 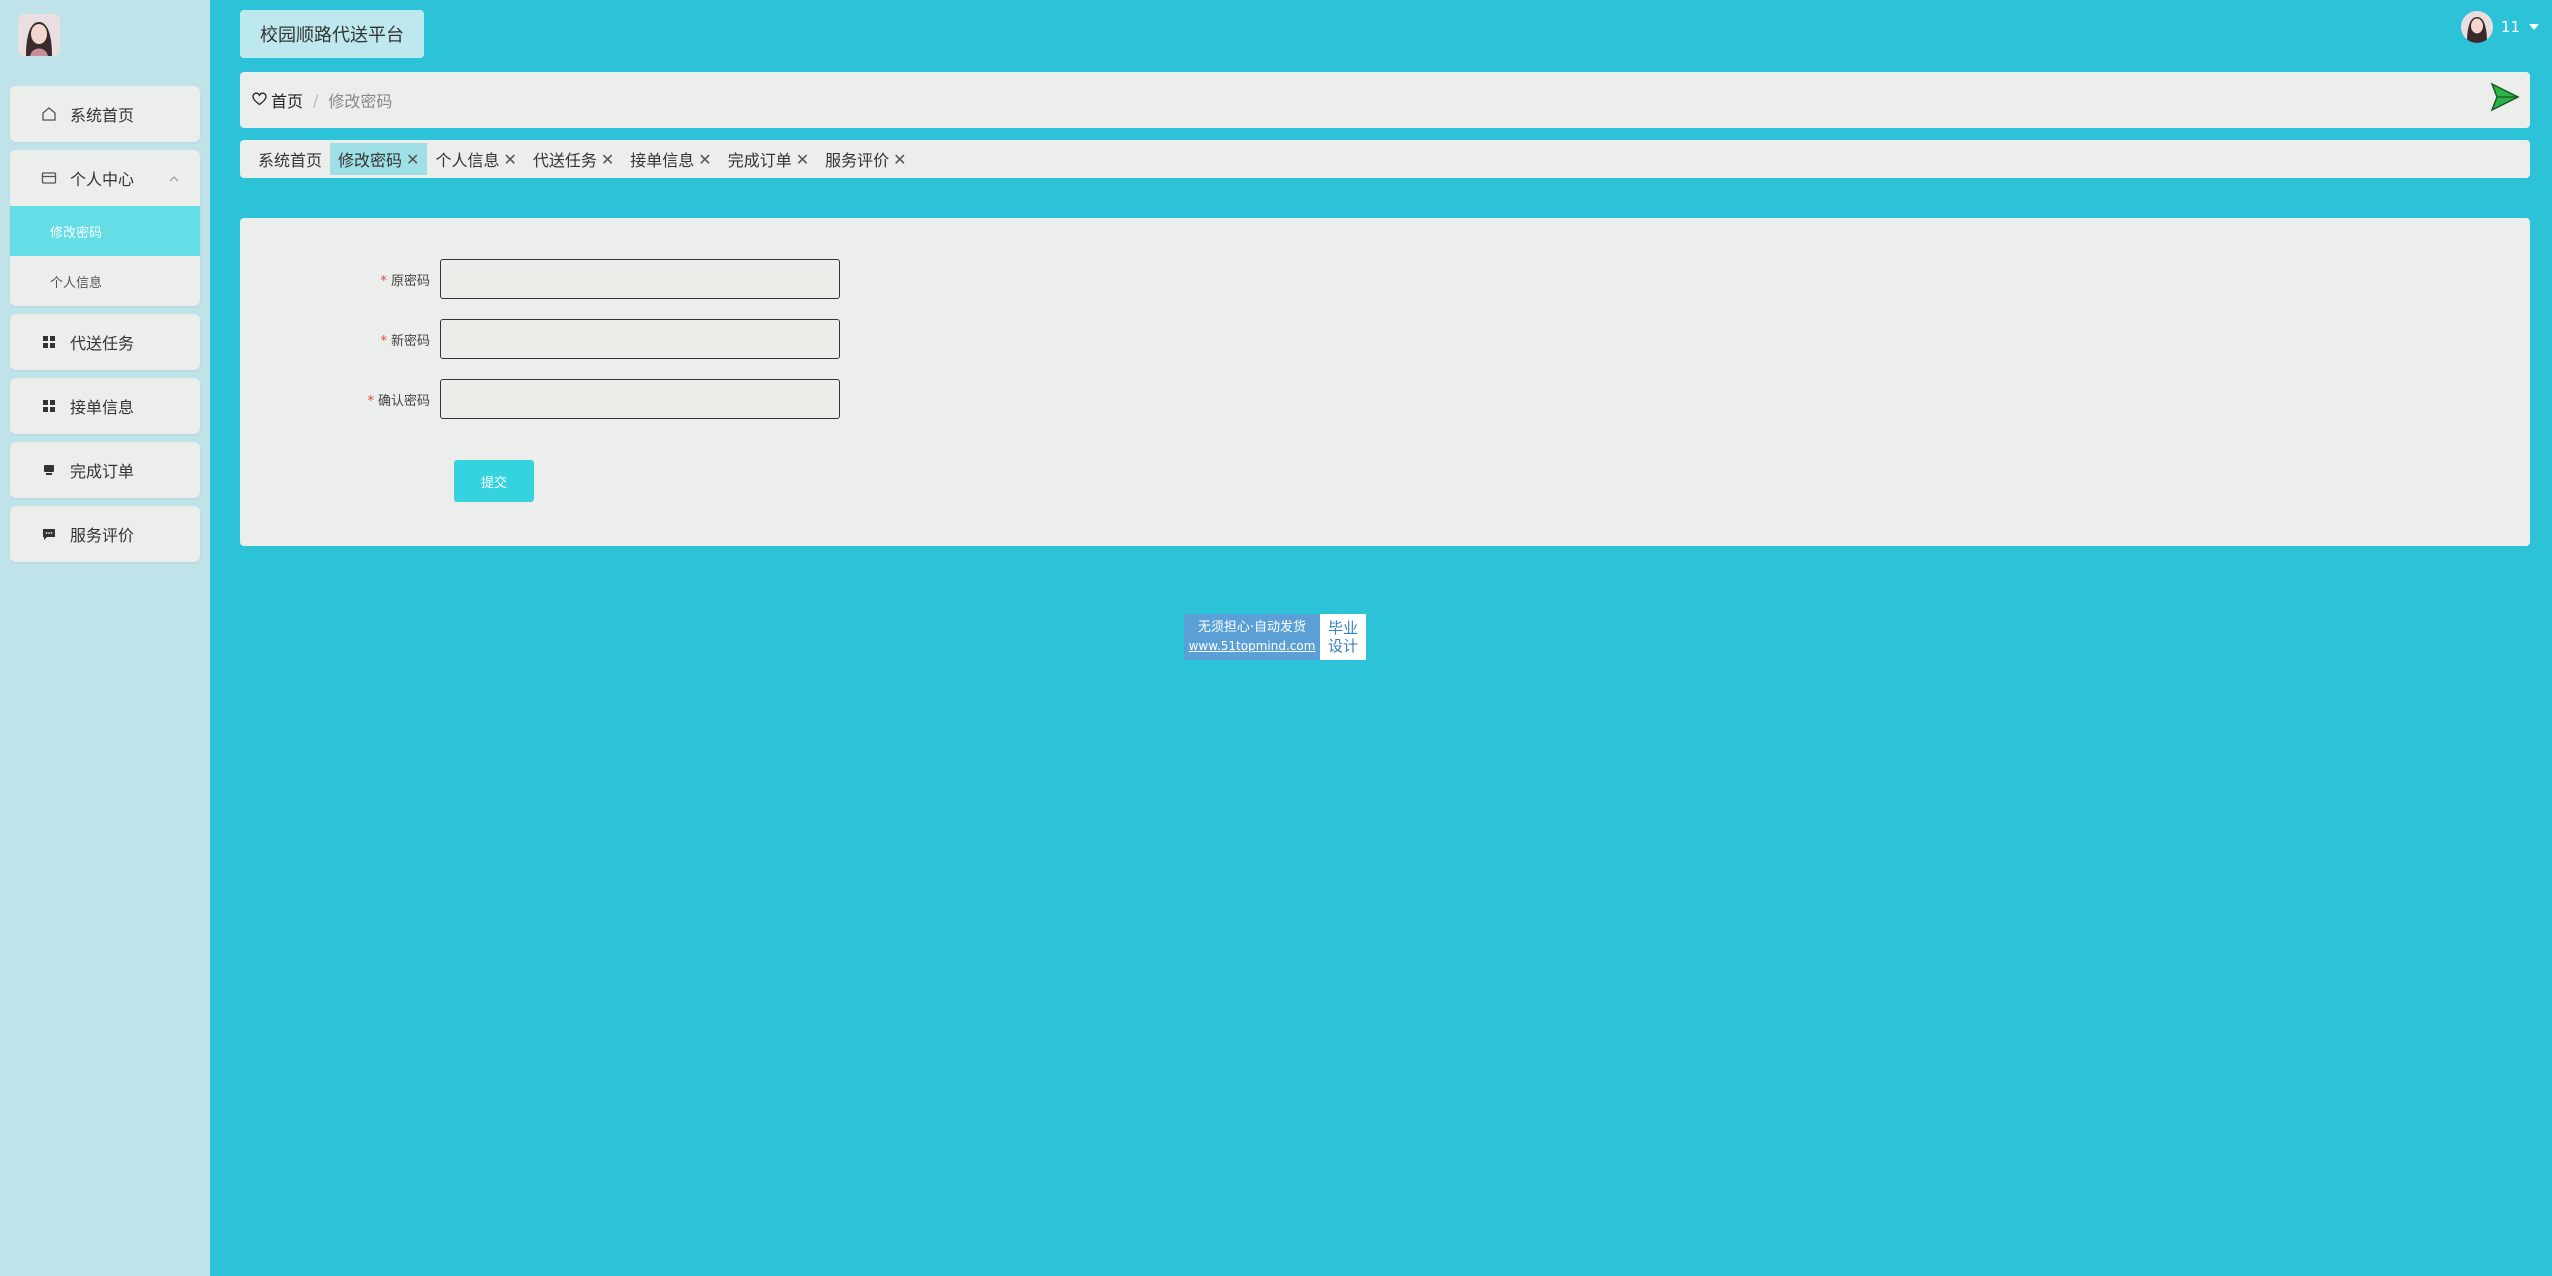 I want to click on sidebar-subitem-change-password: 修改密码, so click(x=105, y=231).